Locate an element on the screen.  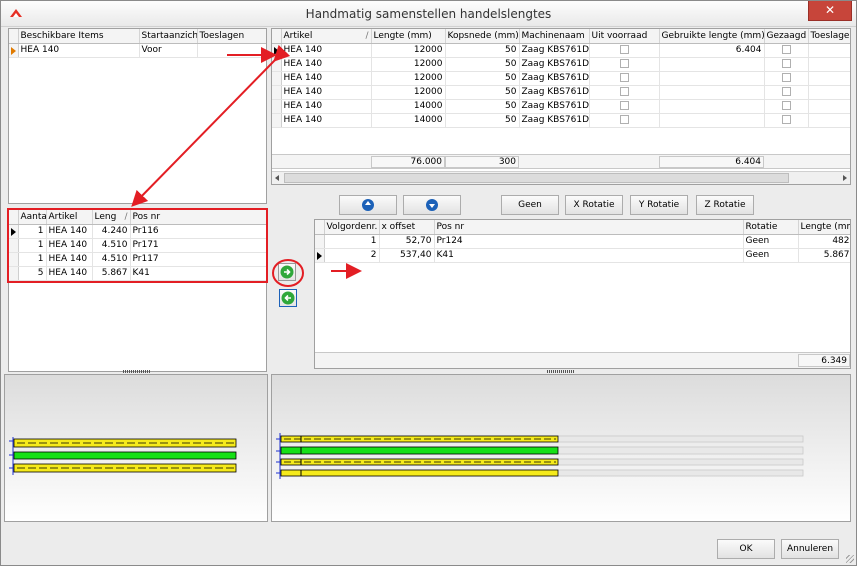
cell-volgordenr: 2 is located at coordinates (352, 255).